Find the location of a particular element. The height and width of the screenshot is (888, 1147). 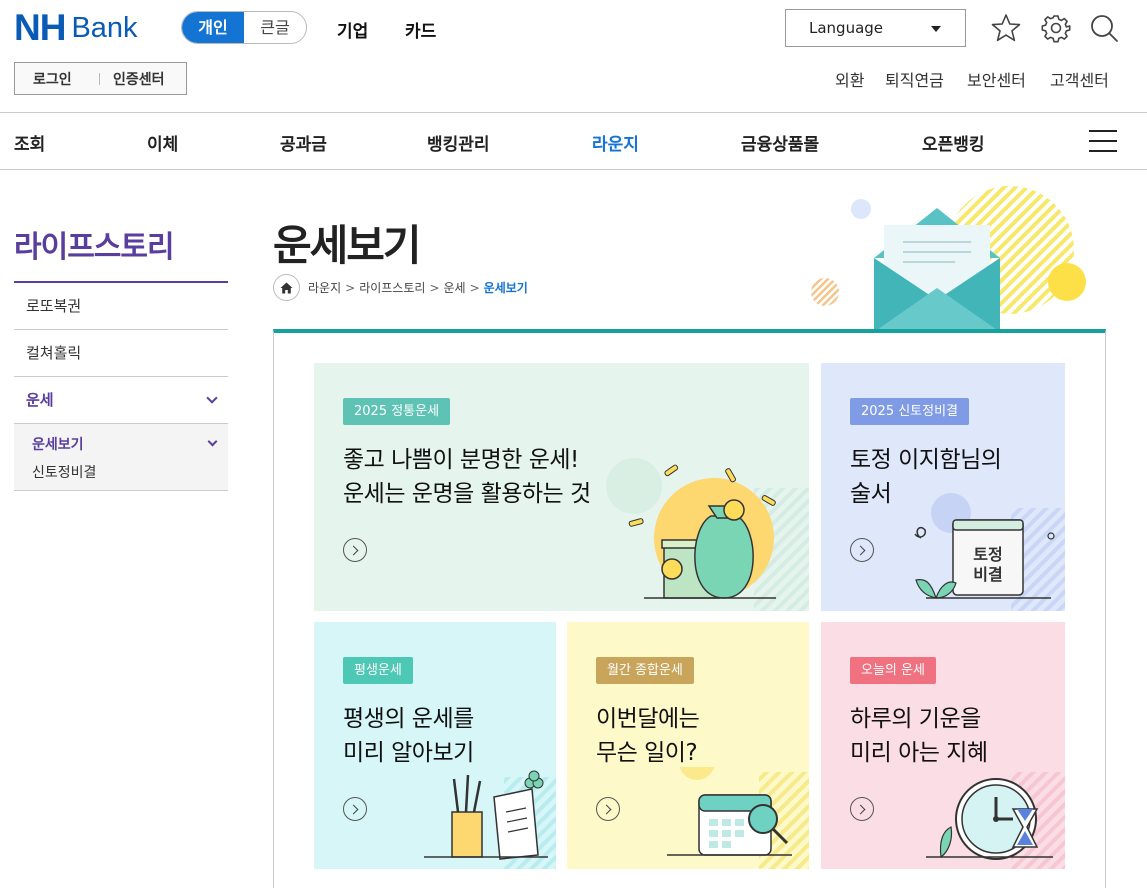

language-select: Language is located at coordinates (875, 28).